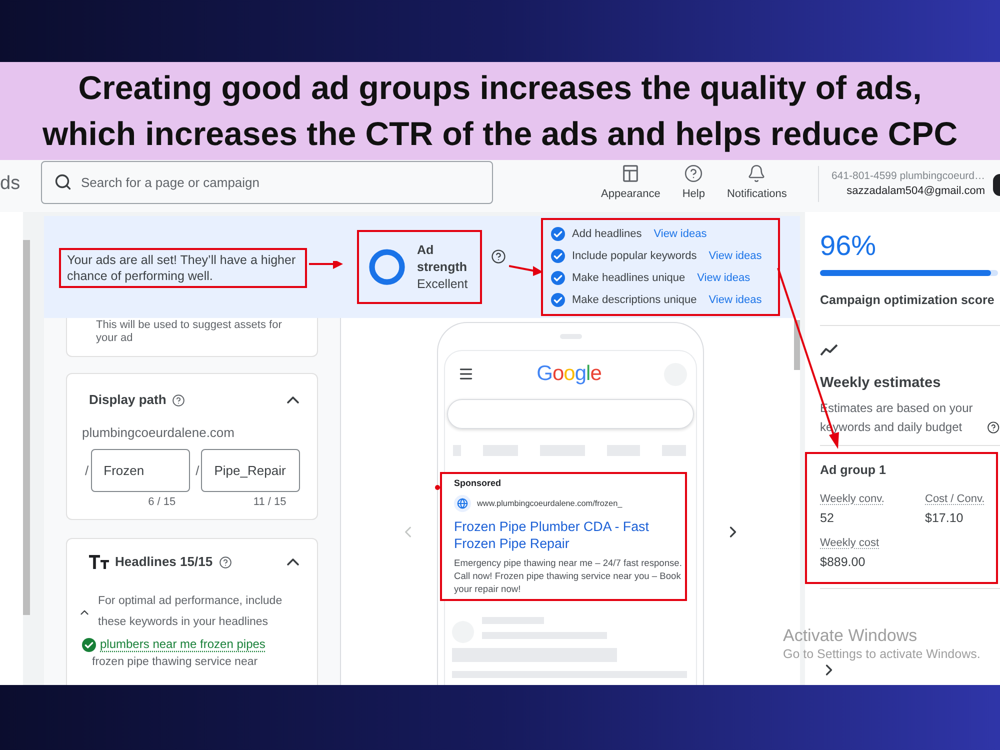 The image size is (1000, 750). Describe the element at coordinates (175, 662) in the screenshot. I see `keyword-suggestion: frozen pipe thawing service near` at that location.